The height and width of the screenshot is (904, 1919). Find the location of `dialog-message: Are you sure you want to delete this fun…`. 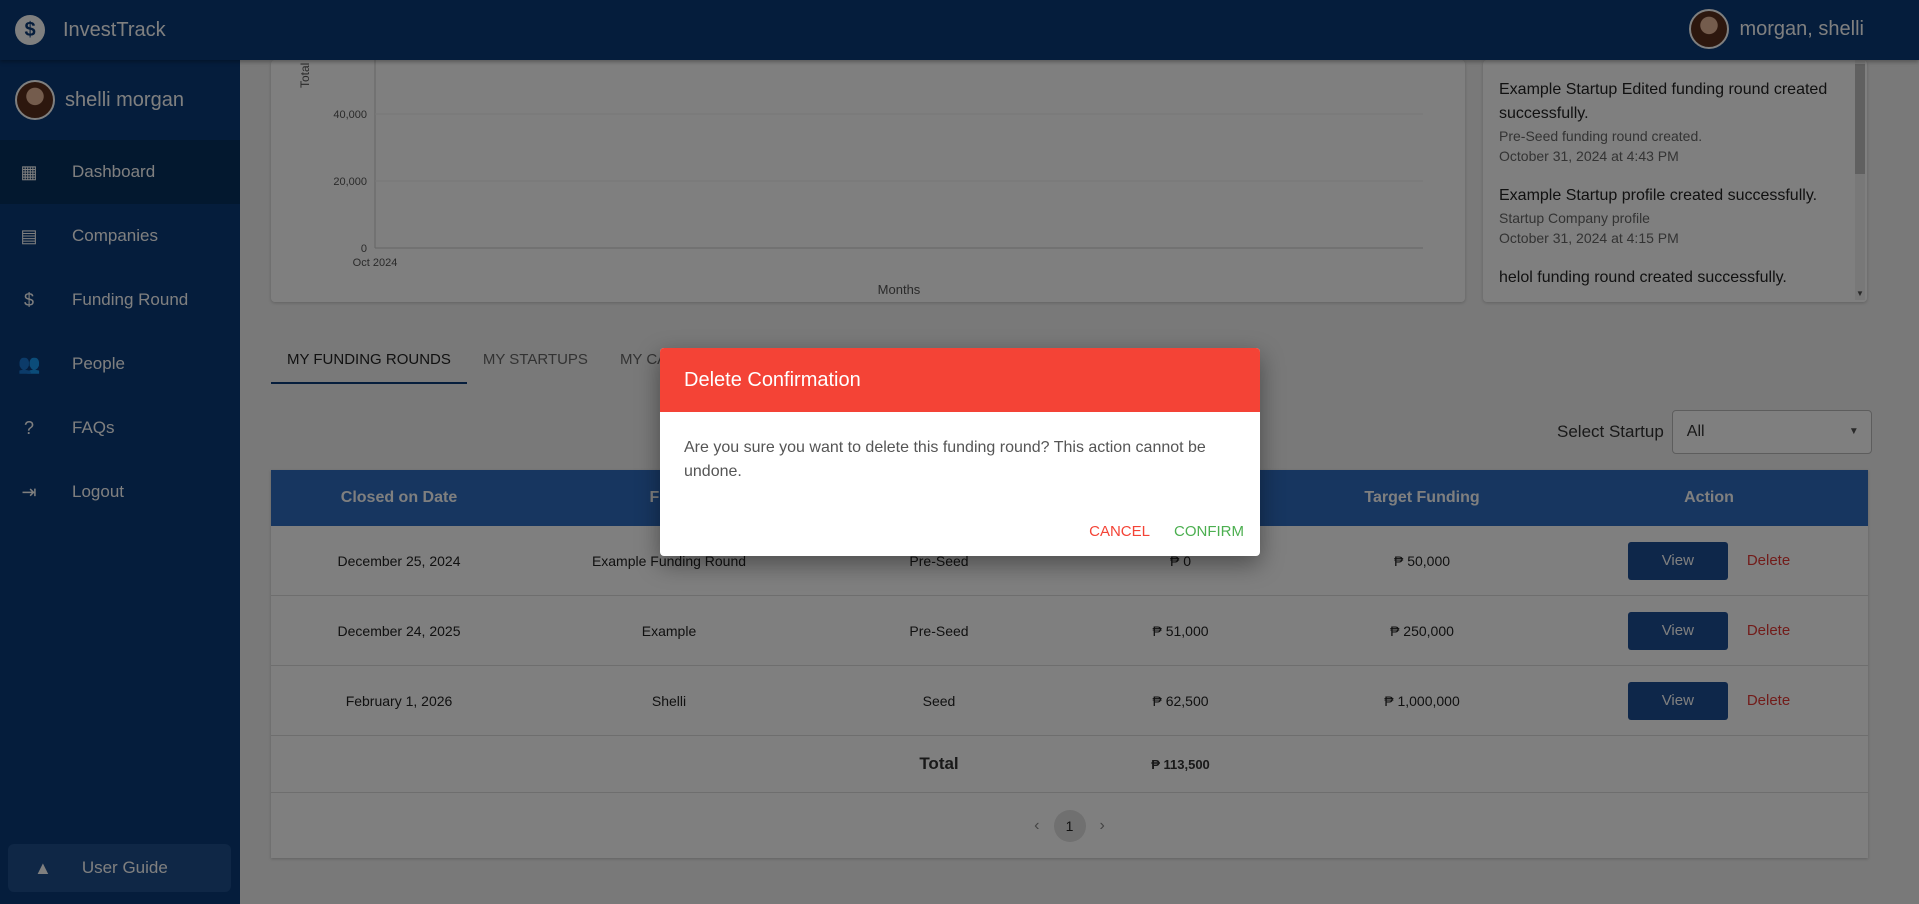

dialog-message: Are you sure you want to delete this fun… is located at coordinates (945, 459).